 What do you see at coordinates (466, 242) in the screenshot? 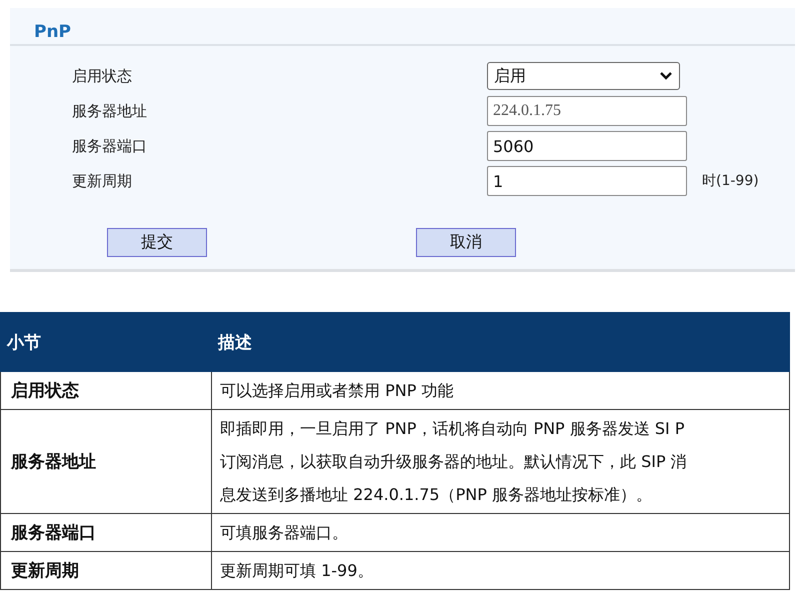
I see `cancel-button: 取消` at bounding box center [466, 242].